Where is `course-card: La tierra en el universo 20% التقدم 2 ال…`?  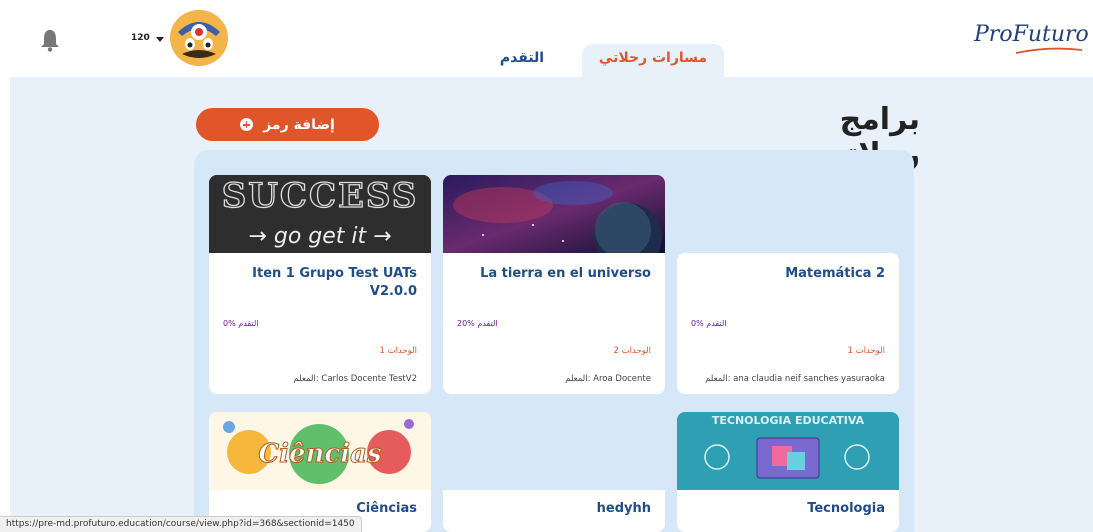
course-card: La tierra en el universo 20% التقدم 2 ال… is located at coordinates (554, 284).